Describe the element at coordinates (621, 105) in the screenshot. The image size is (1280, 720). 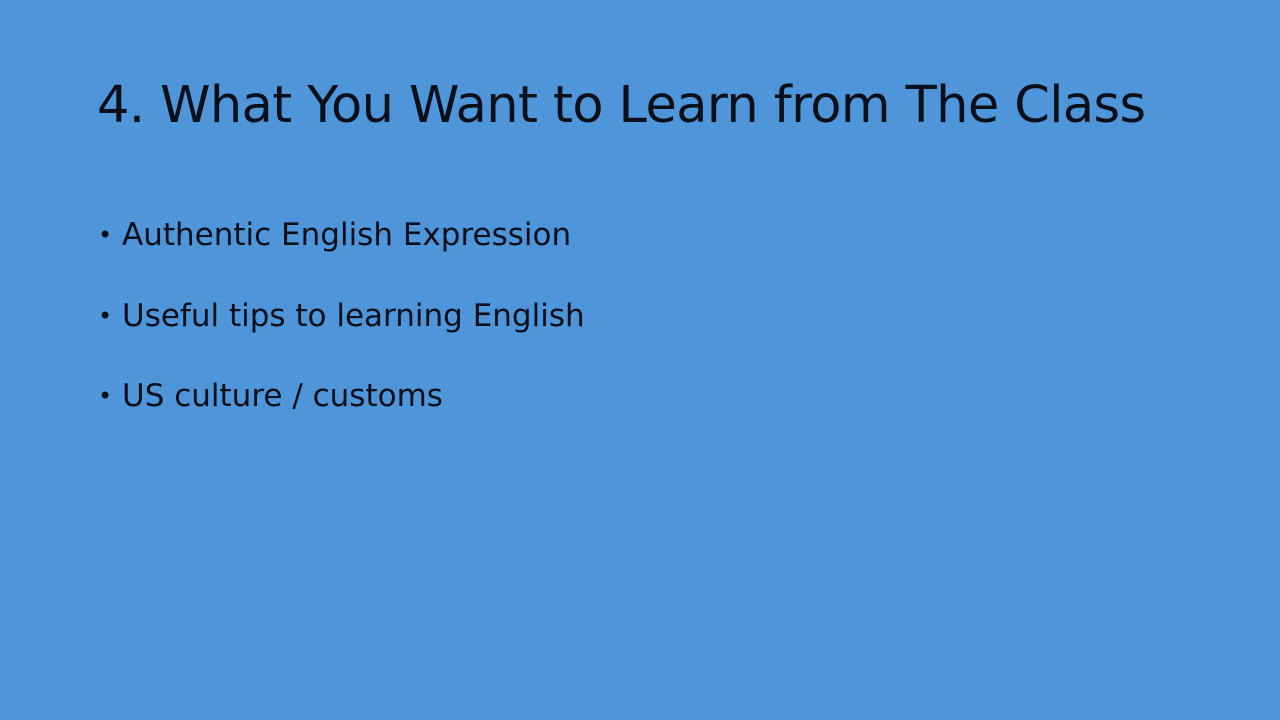
I see `slide-title: 4. What You Want to Learn from The Class` at that location.